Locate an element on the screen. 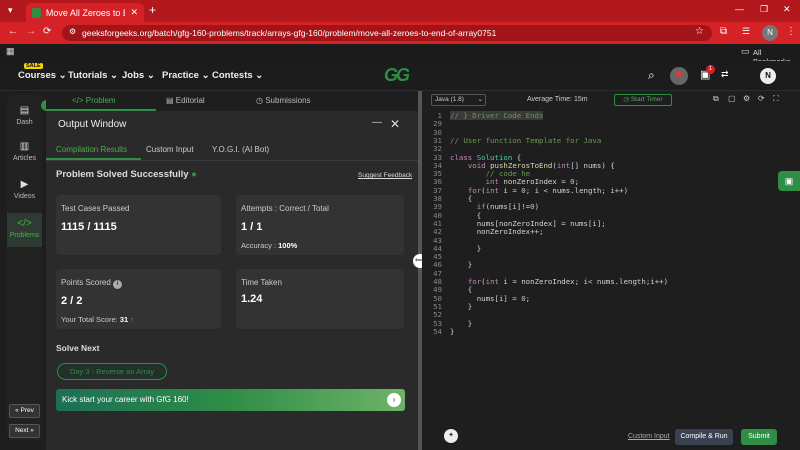  language-select: Java (1.8) ⌄ is located at coordinates (458, 100).